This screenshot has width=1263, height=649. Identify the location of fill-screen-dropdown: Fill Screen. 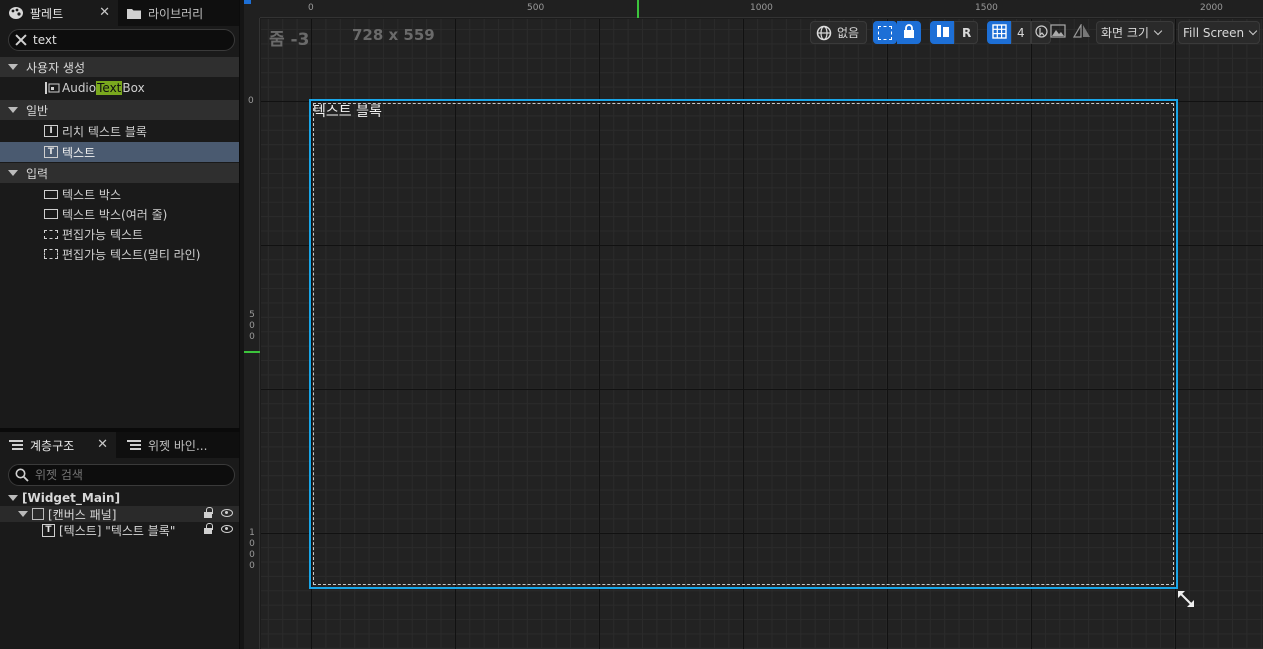
(1219, 32).